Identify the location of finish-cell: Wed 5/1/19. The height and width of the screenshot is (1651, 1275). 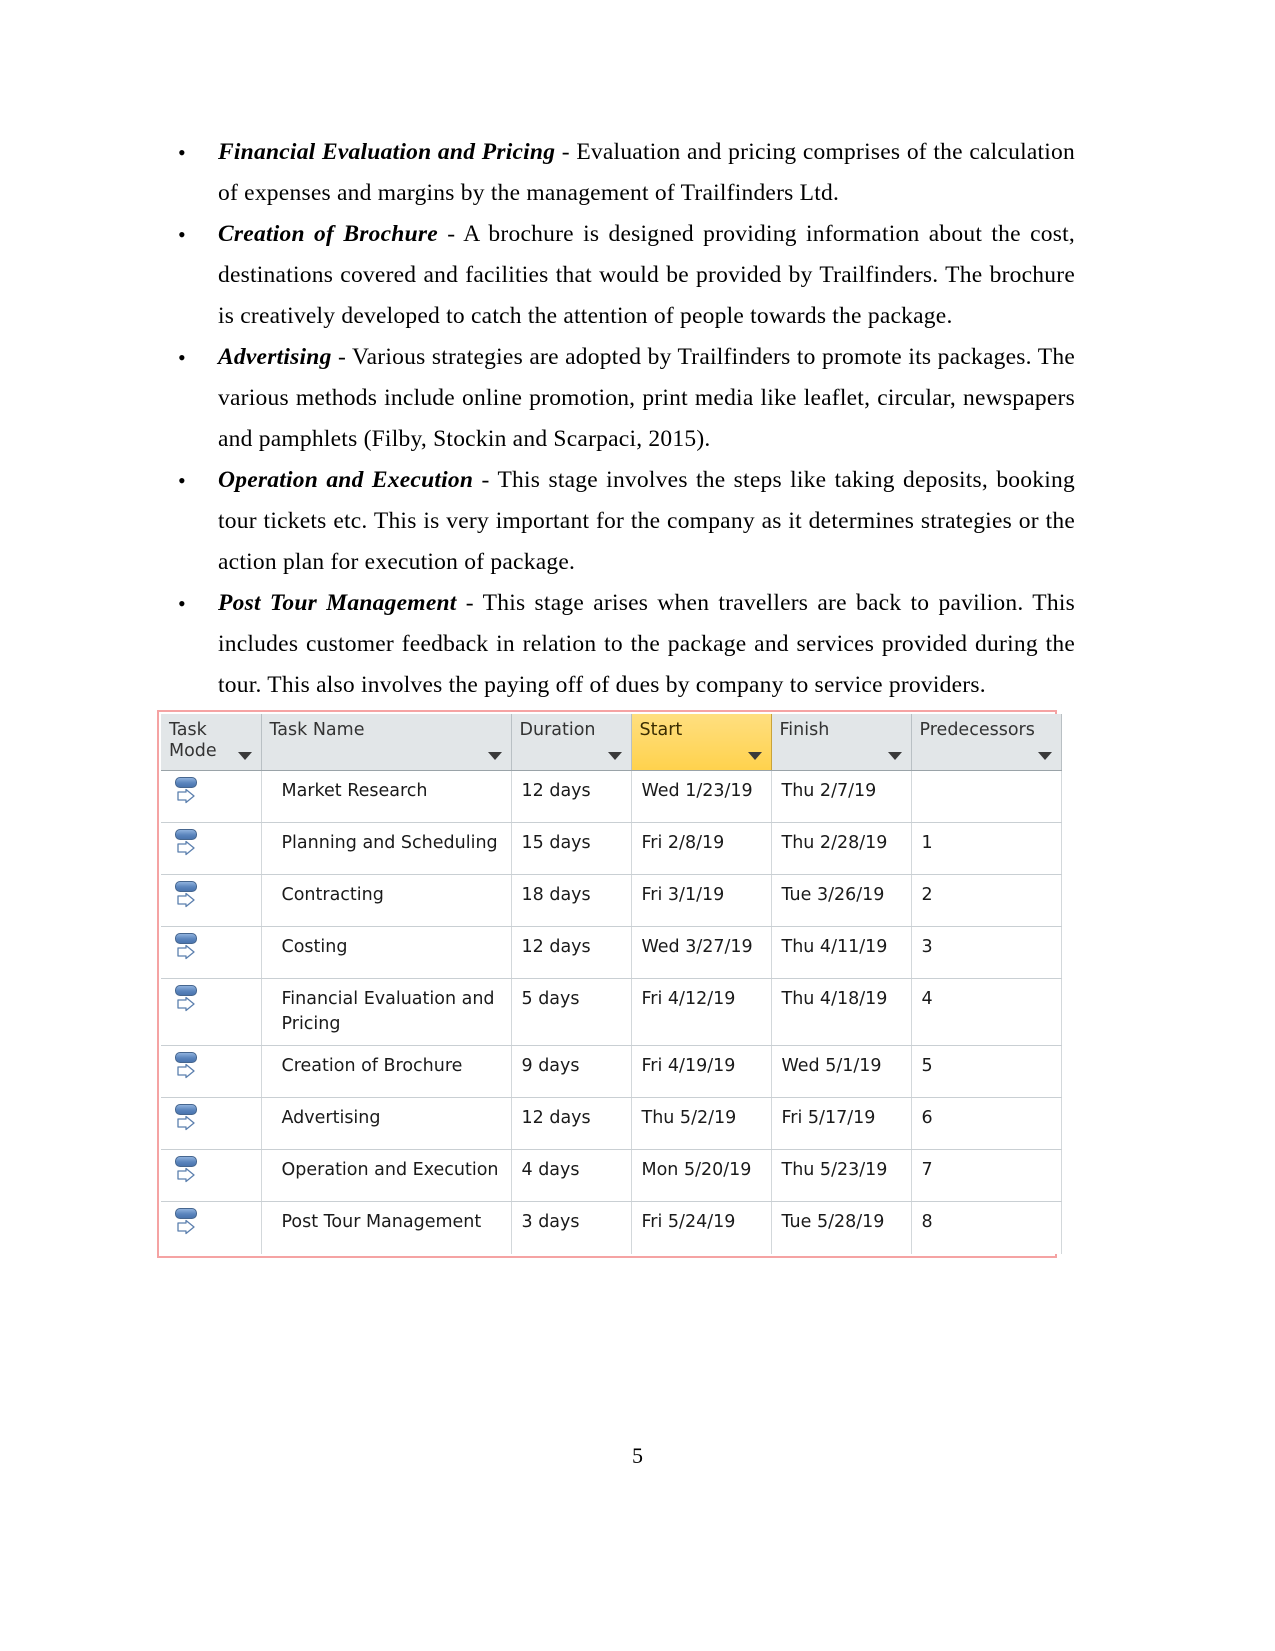
(841, 1071).